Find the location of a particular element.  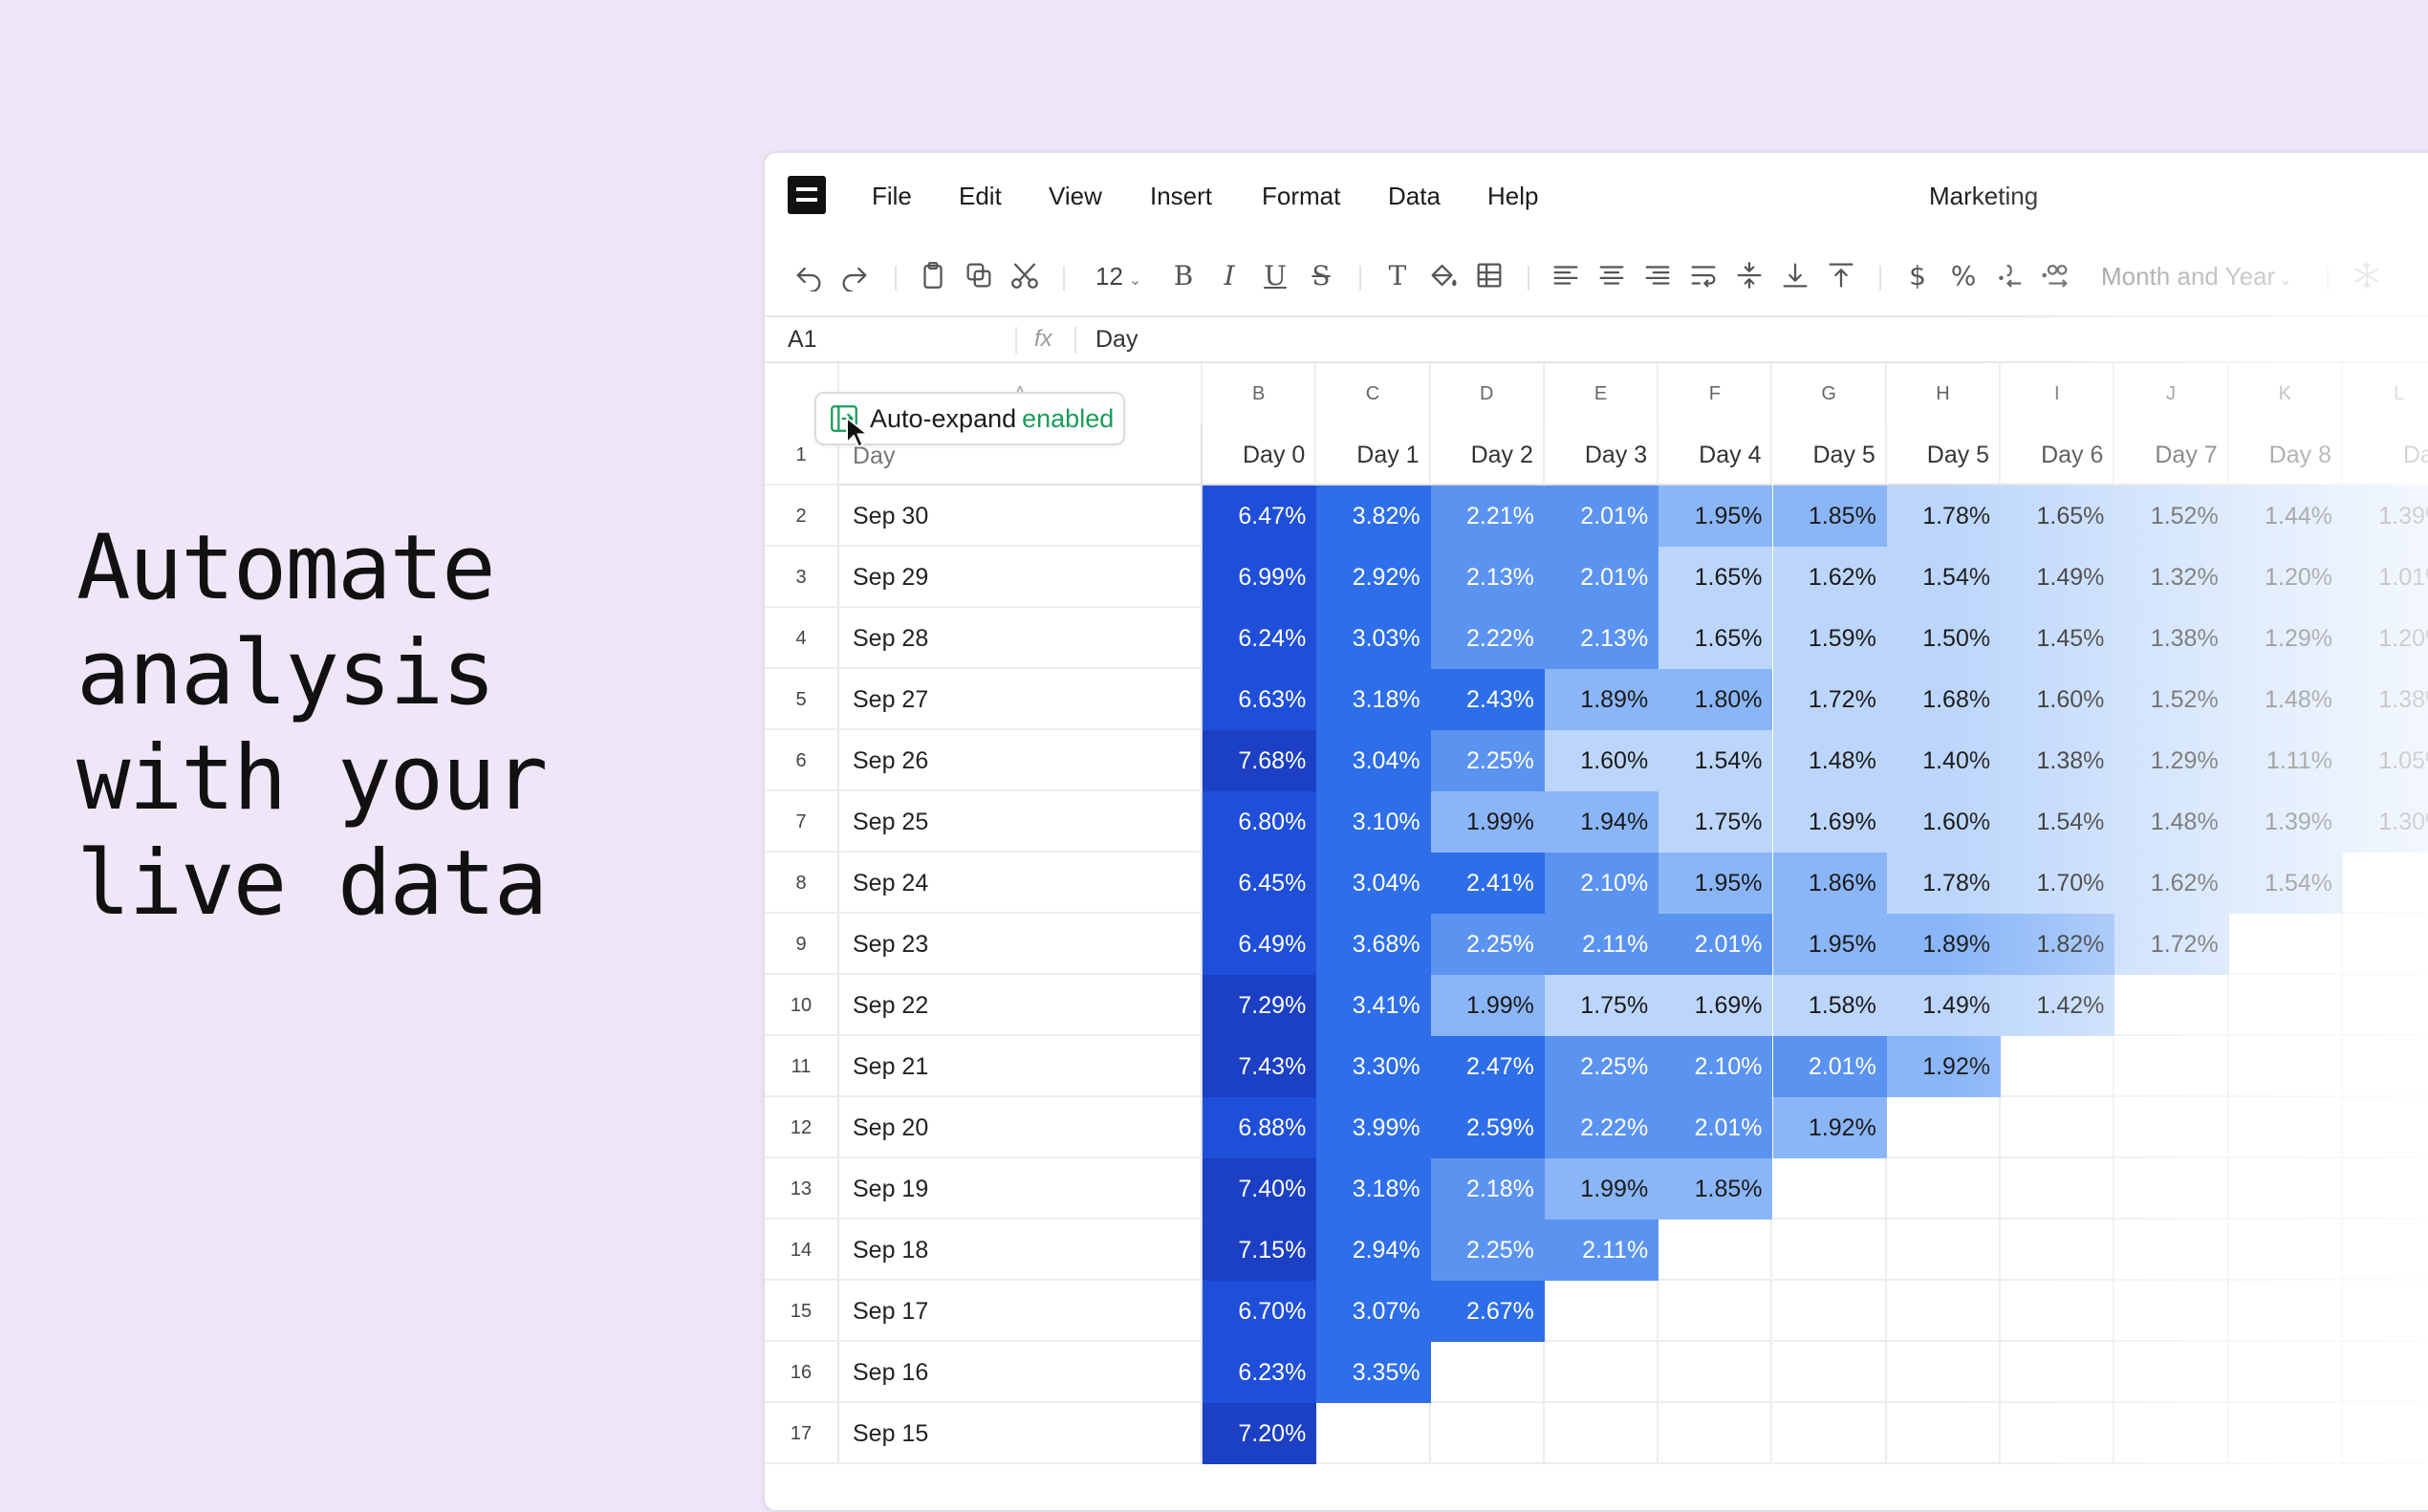

retention-cell: 2.41% is located at coordinates (1488, 883).